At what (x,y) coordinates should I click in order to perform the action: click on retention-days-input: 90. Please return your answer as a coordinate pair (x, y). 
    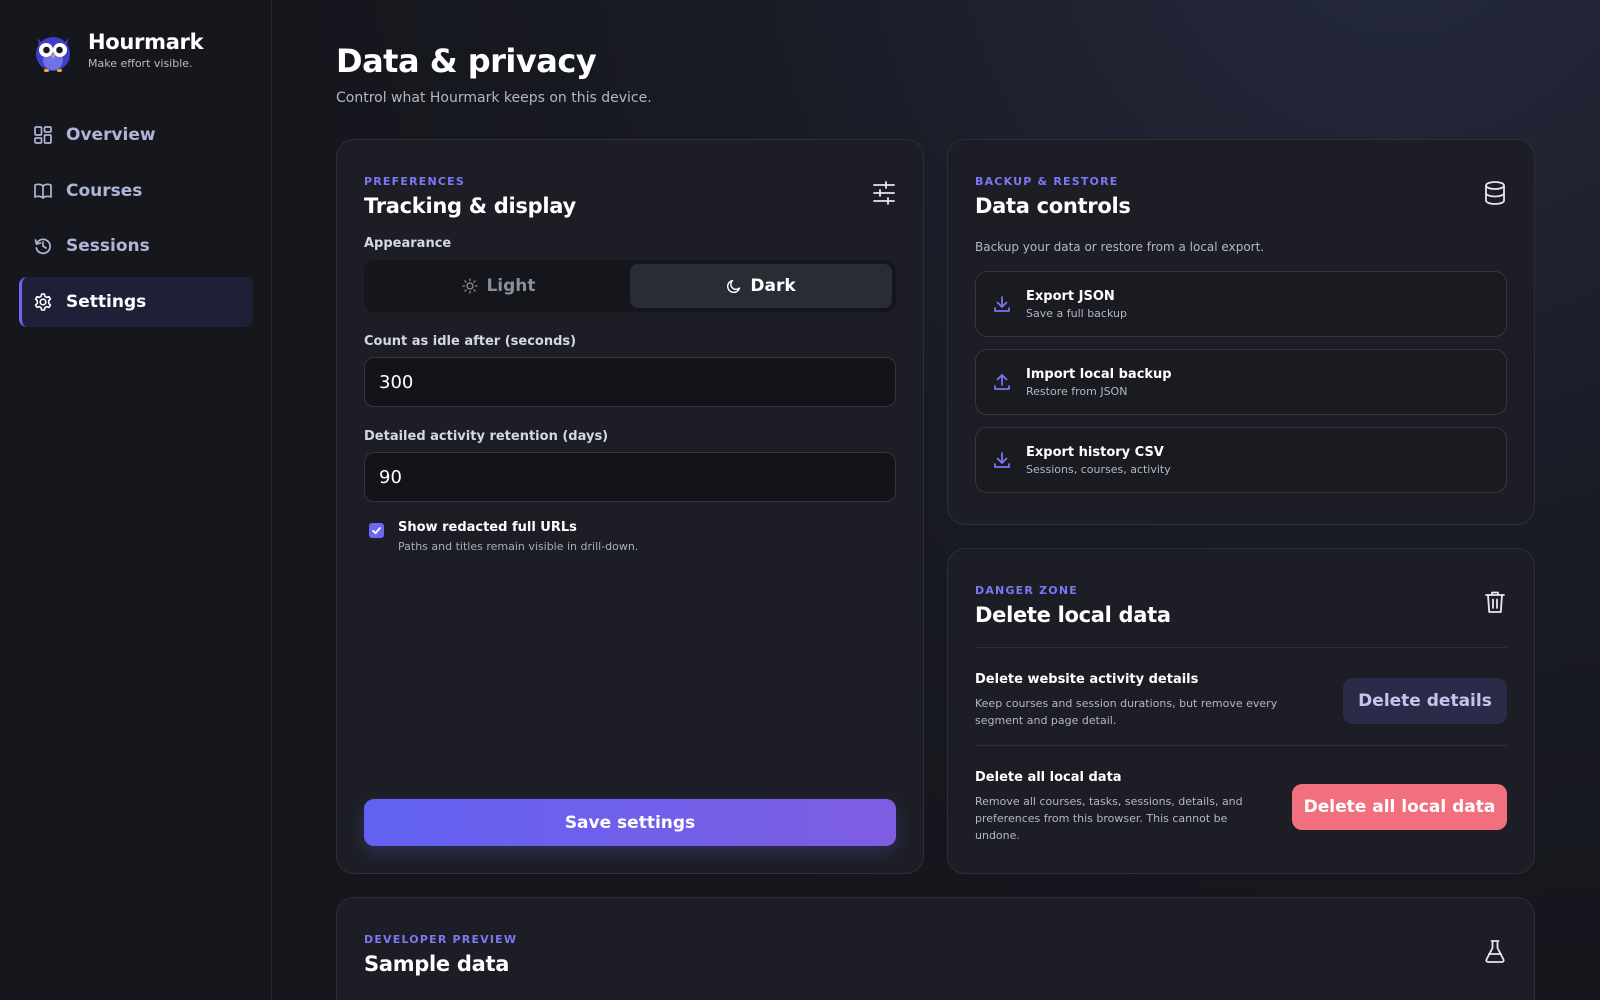
    Looking at the image, I should click on (630, 477).